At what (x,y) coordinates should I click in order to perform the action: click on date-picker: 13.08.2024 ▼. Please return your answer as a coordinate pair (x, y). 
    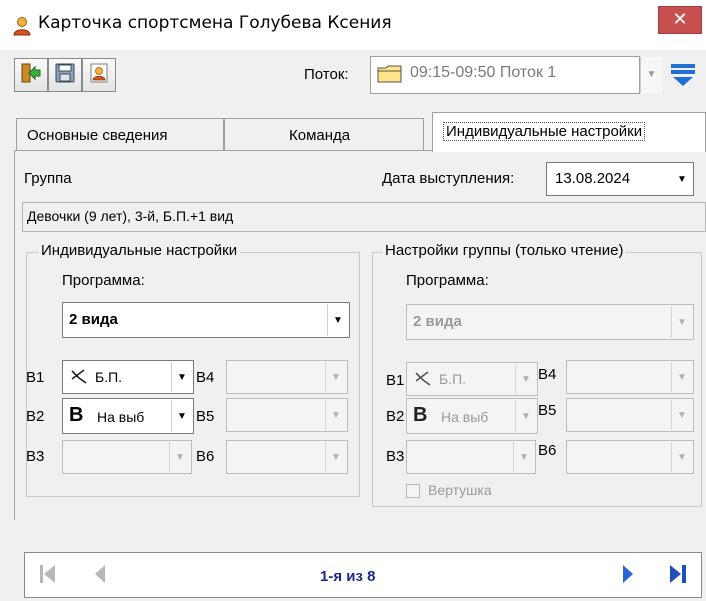
    Looking at the image, I should click on (620, 179).